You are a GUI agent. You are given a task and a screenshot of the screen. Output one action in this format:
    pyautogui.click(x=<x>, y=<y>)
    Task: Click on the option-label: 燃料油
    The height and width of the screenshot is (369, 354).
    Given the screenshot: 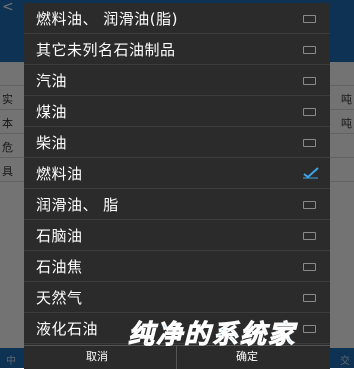 What is the action you would take?
    pyautogui.click(x=59, y=174)
    